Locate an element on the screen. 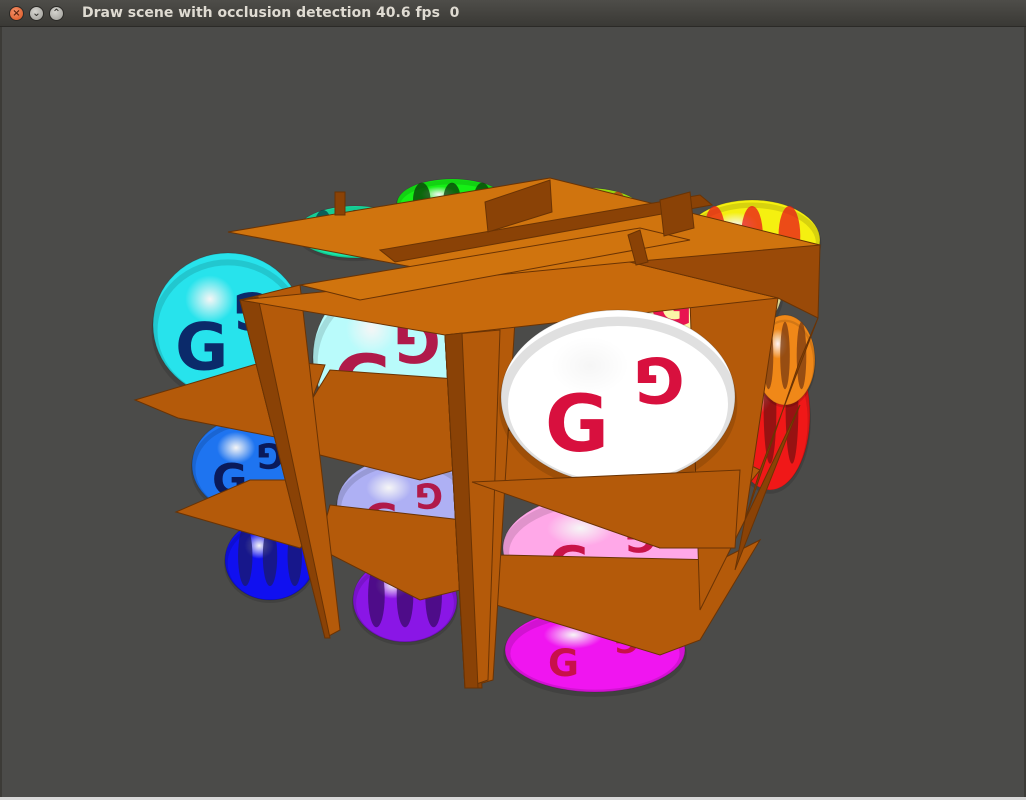  window-controls: × ⌄ ⌃ is located at coordinates (36, 13).